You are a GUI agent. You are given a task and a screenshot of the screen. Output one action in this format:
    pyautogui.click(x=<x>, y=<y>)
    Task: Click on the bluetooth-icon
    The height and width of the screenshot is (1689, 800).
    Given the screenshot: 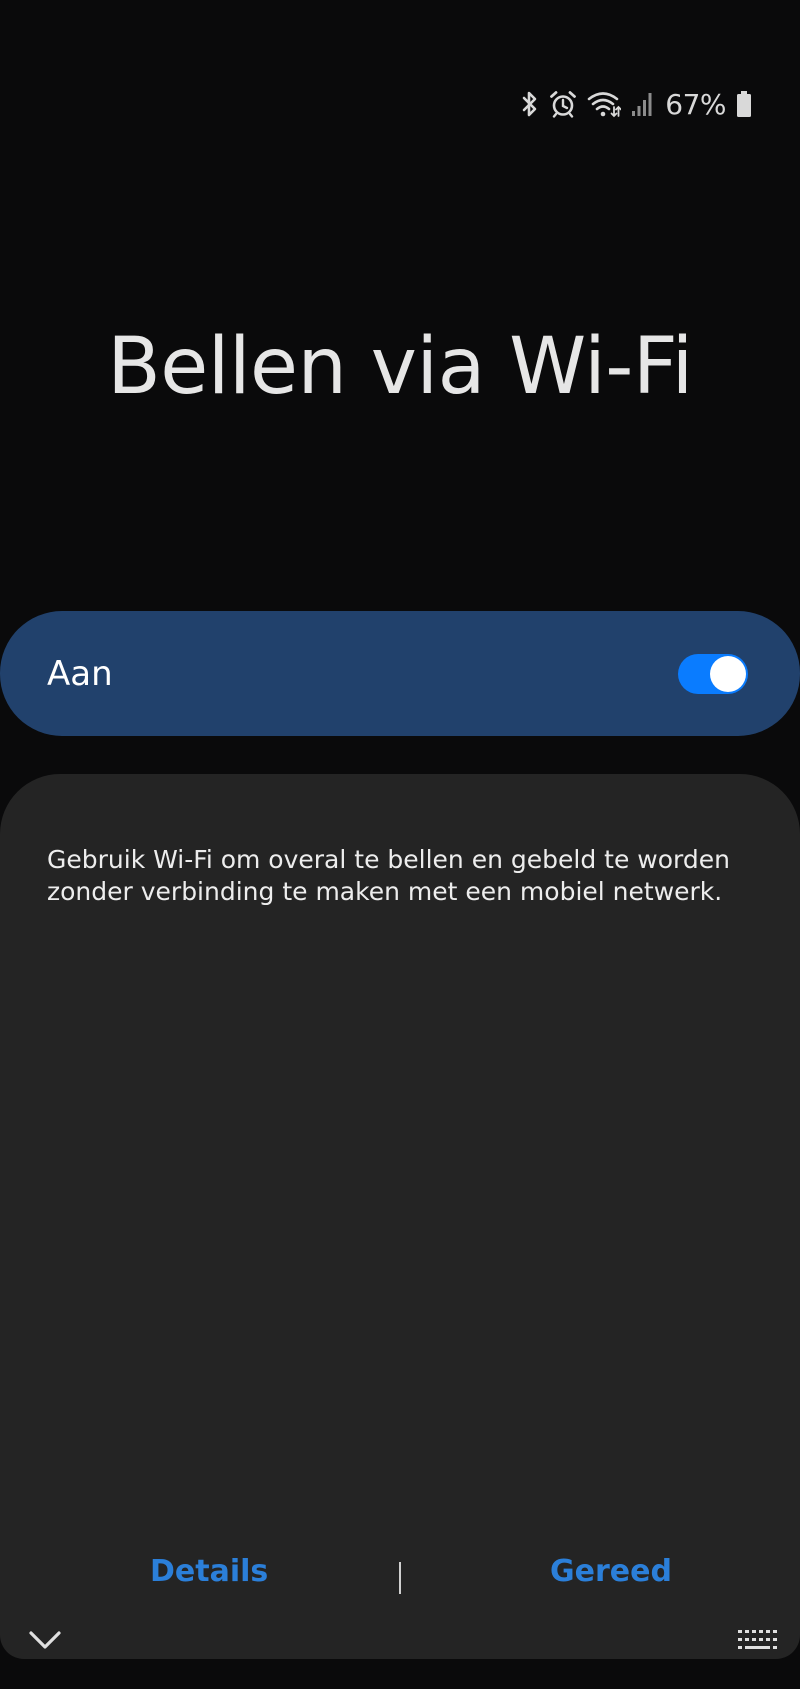 What is the action you would take?
    pyautogui.click(x=530, y=104)
    